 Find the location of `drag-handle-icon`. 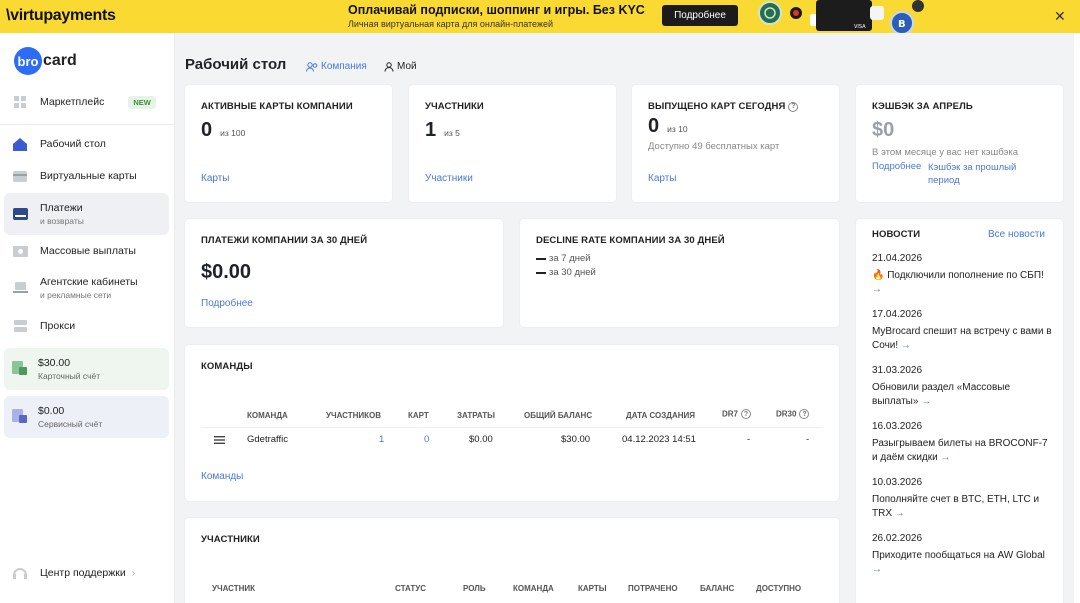

drag-handle-icon is located at coordinates (219, 441).